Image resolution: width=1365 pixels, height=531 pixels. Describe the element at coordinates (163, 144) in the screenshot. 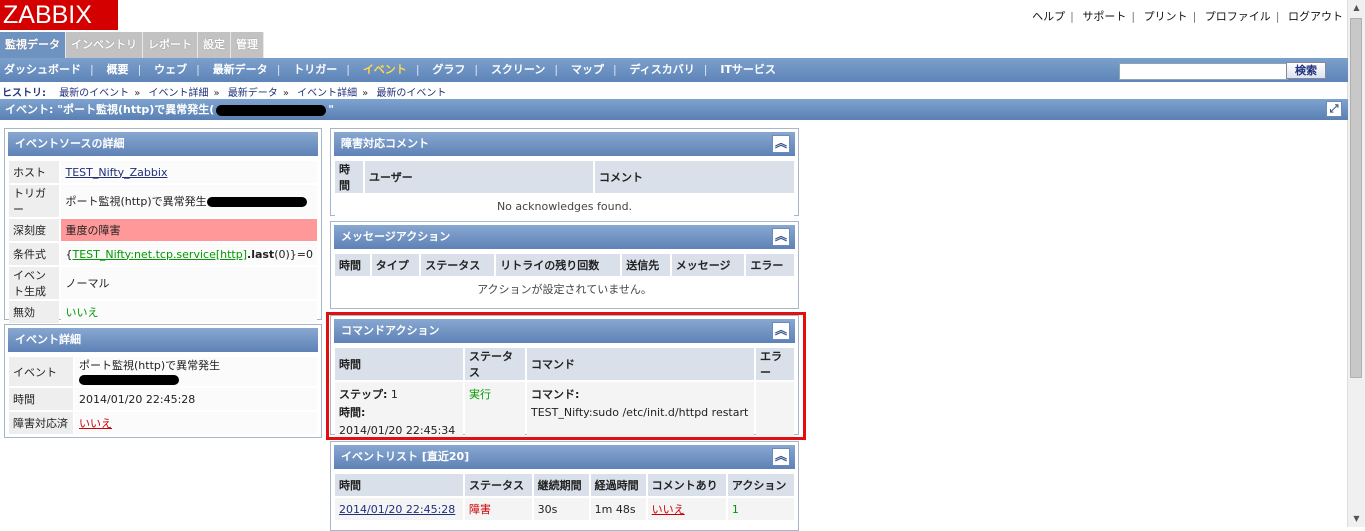

I see `widget-header: イベントソースの詳細` at that location.